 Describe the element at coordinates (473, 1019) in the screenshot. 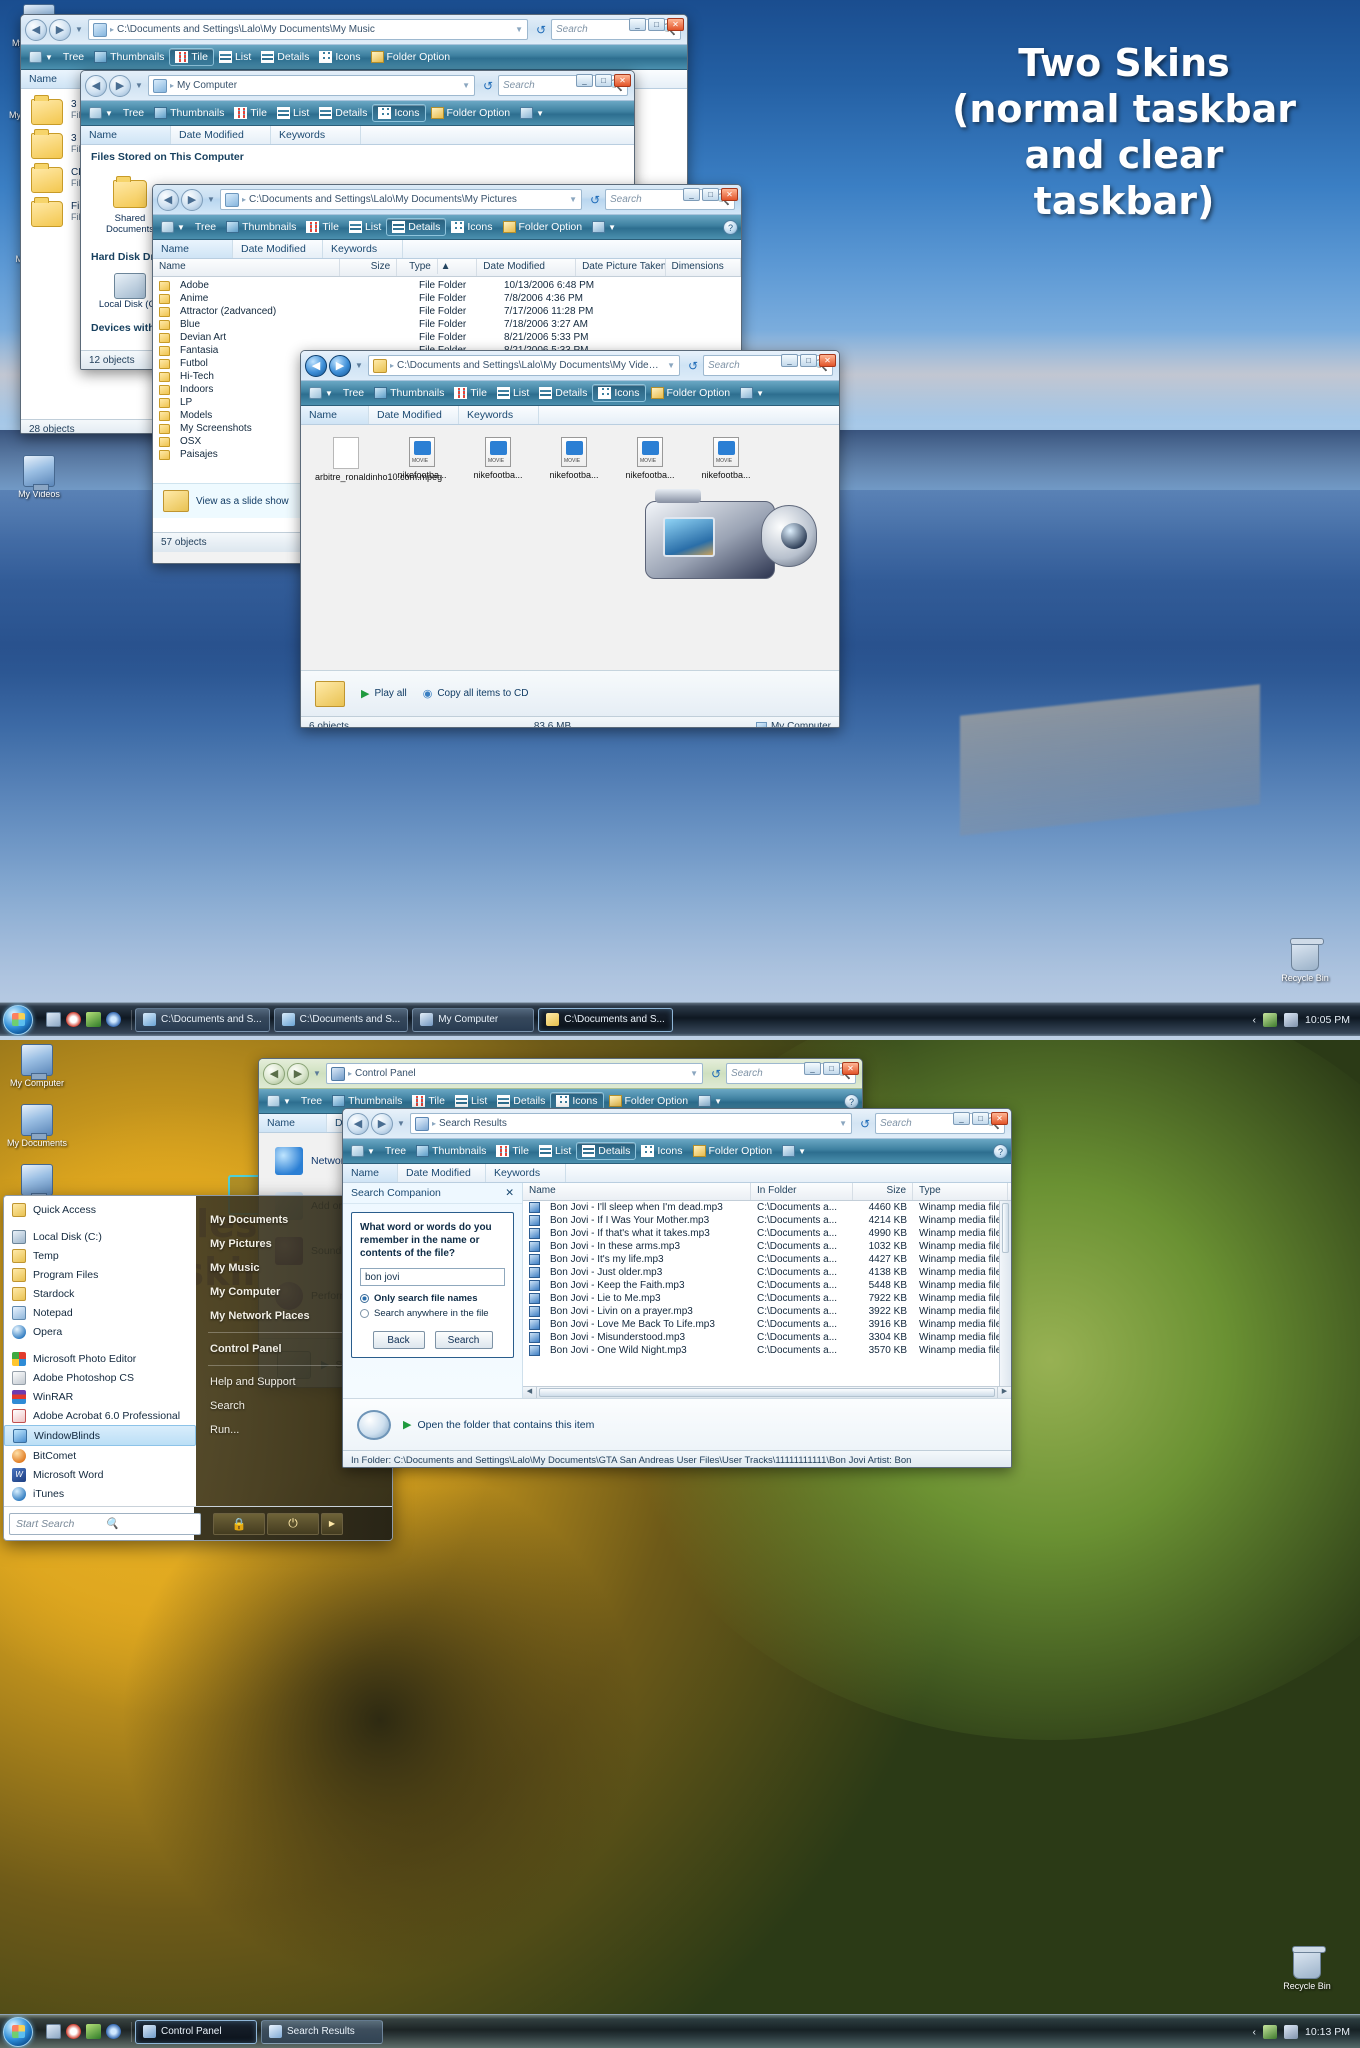

I see `taskbar-item-3: My Computer` at that location.